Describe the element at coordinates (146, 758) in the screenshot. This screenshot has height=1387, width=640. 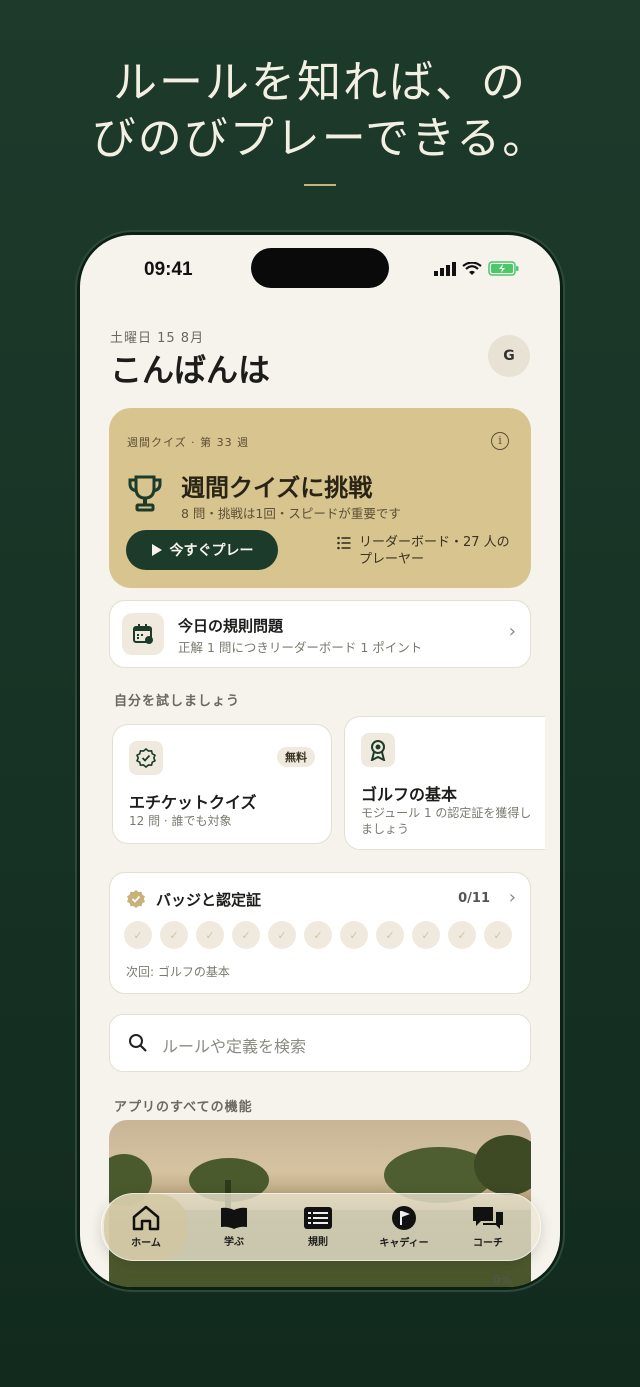
I see `check-badge-icon` at that location.